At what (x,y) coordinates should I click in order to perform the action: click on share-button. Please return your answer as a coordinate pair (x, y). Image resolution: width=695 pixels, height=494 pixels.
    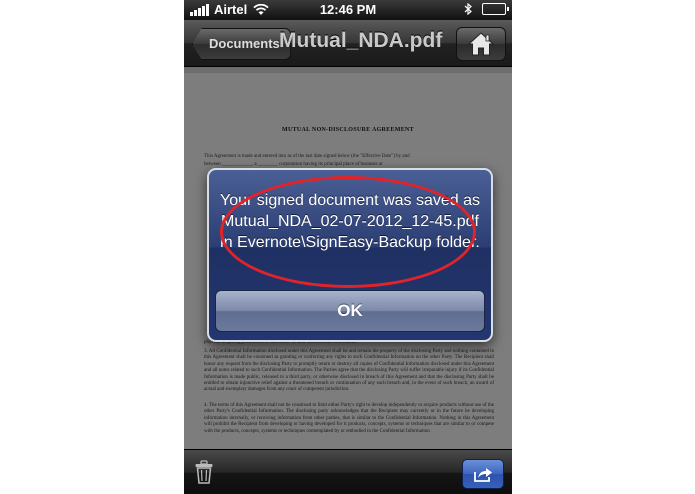
    Looking at the image, I should click on (483, 474).